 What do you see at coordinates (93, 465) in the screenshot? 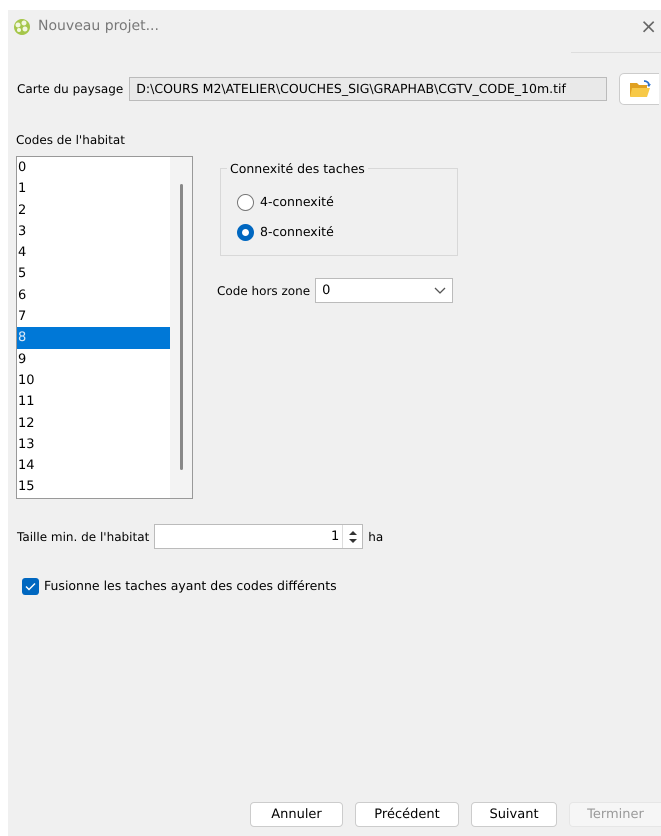
I see `list-item: 14` at bounding box center [93, 465].